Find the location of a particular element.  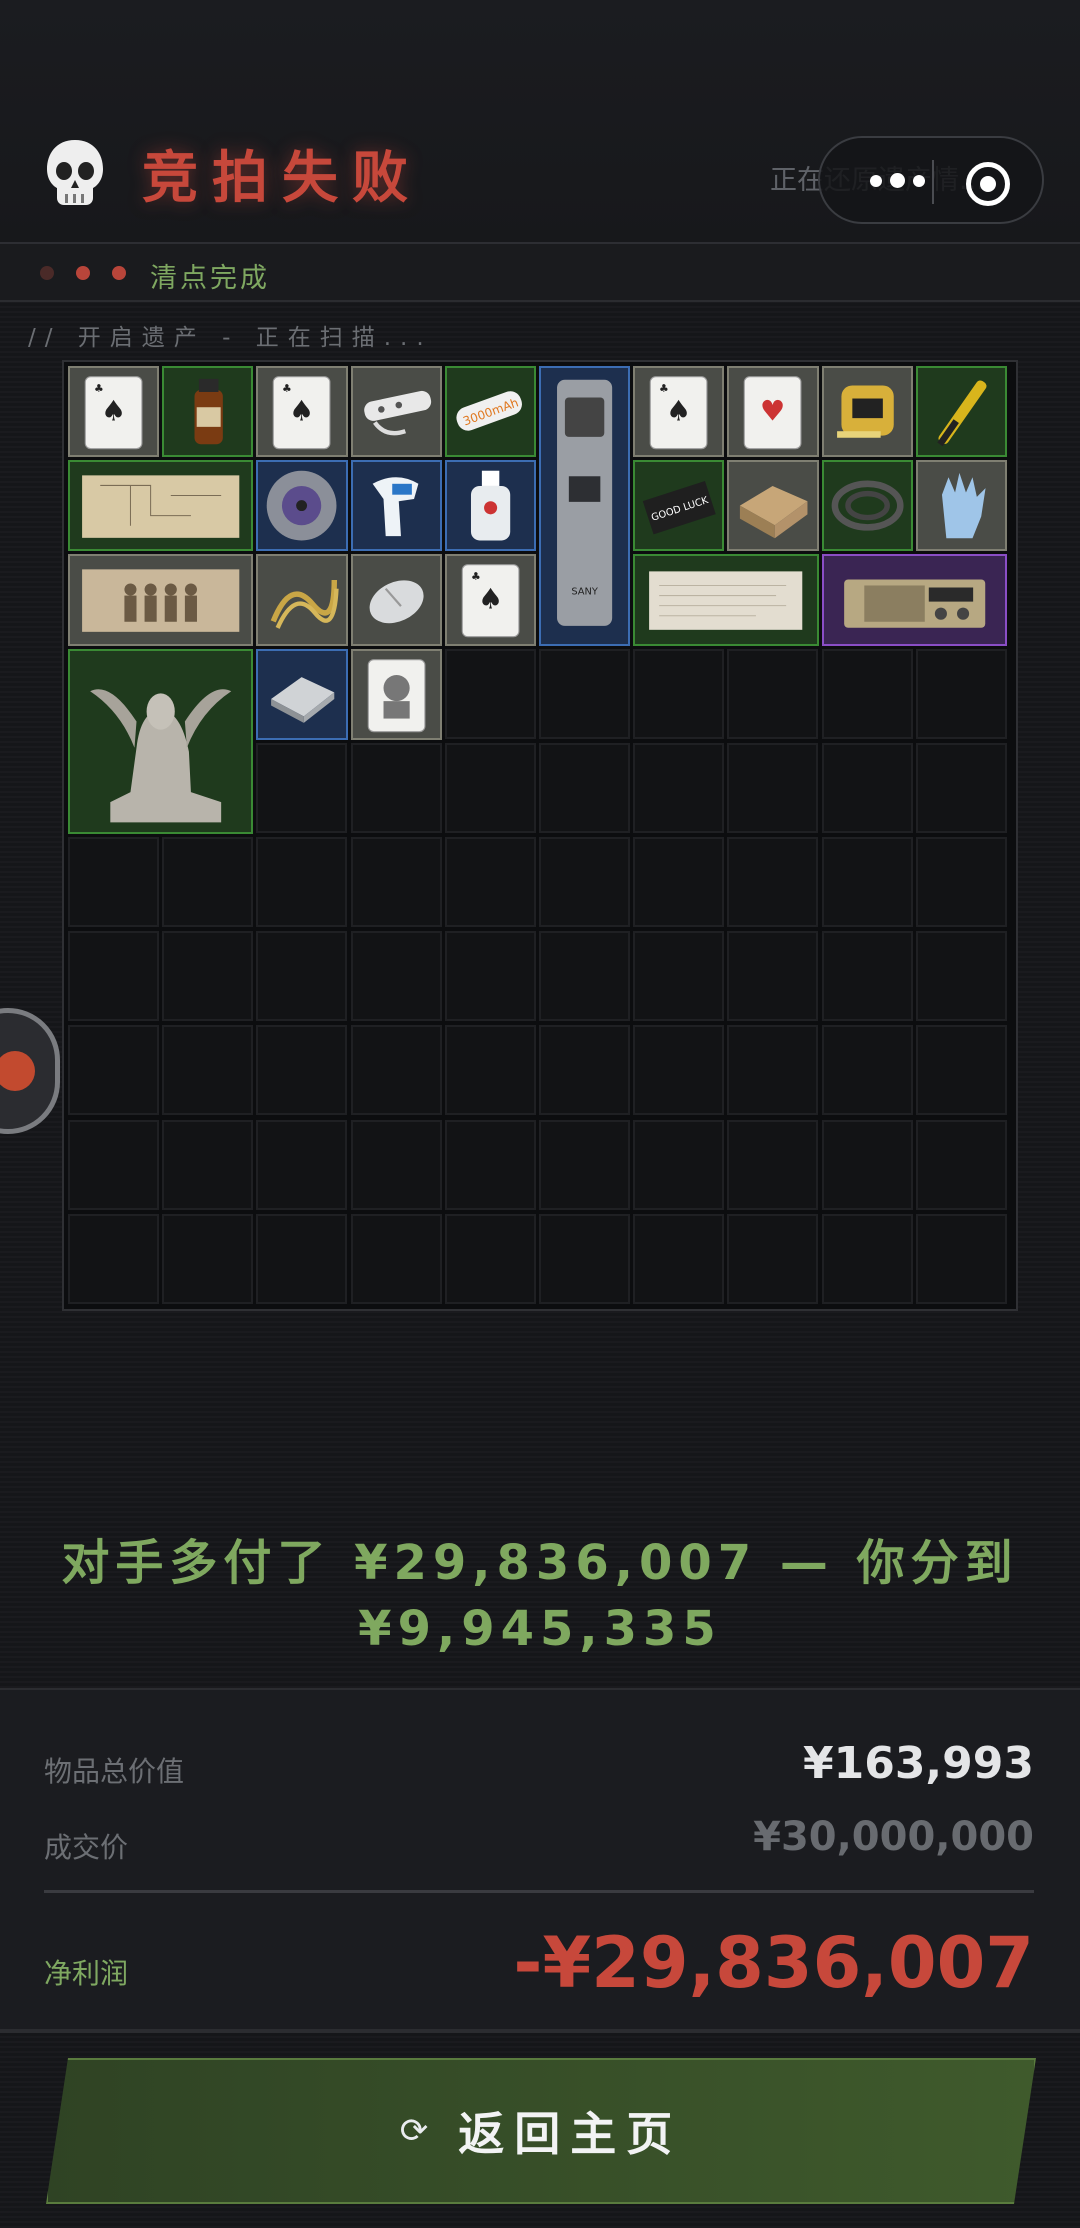

portrait-card-icon is located at coordinates (396, 695).